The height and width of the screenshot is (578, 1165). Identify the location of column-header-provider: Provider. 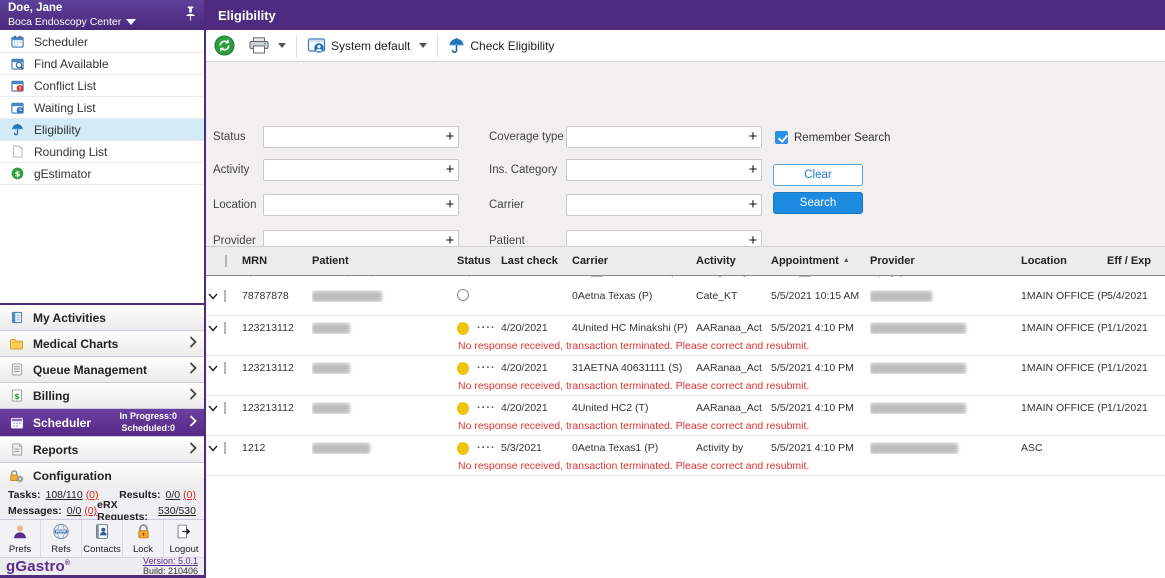
(945, 261).